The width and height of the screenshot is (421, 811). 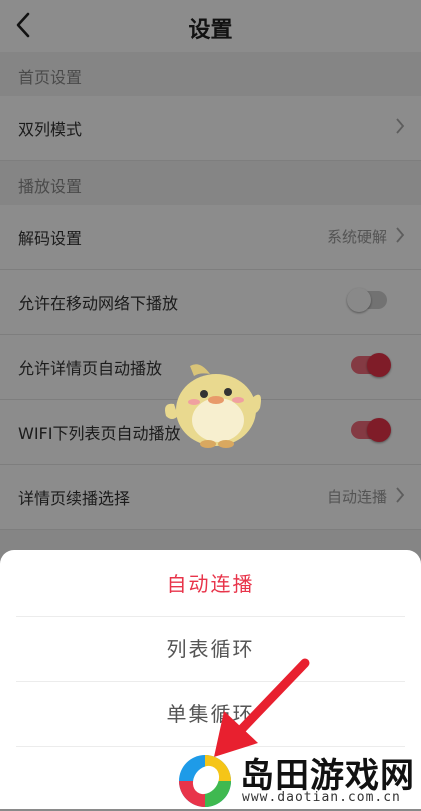 What do you see at coordinates (210, 584) in the screenshot?
I see `sheet-option-auto-continue: 自动连播` at bounding box center [210, 584].